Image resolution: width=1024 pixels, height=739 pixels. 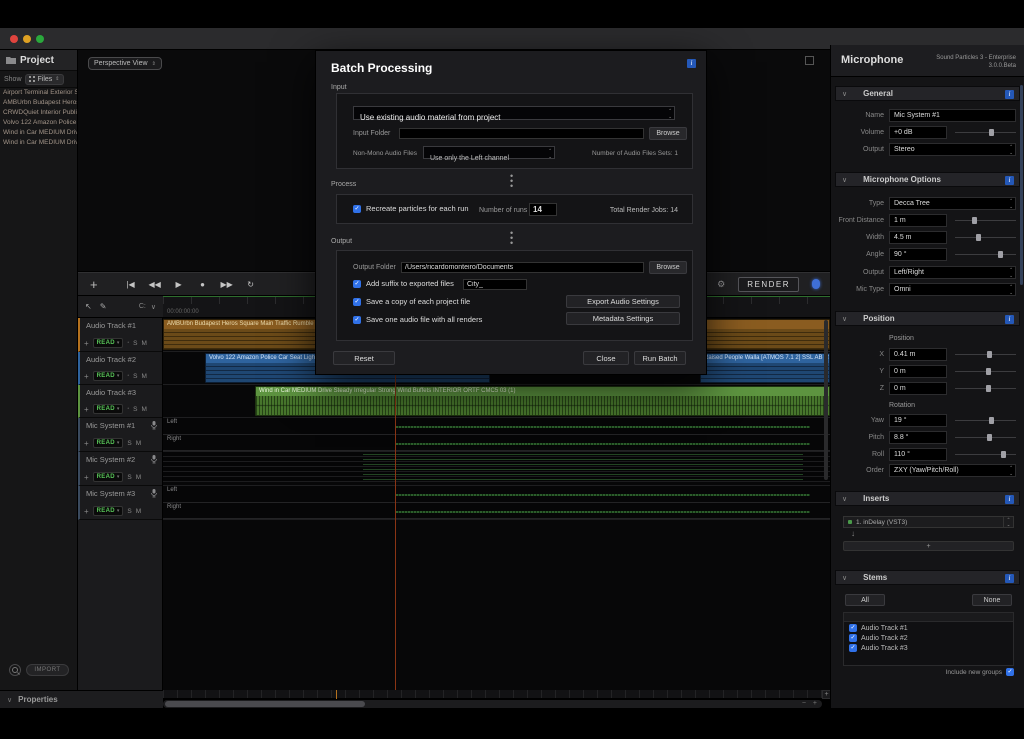 What do you see at coordinates (411, 301) in the screenshot?
I see `save-copy-checkbox-row: ✓ Save a copy of each project file` at bounding box center [411, 301].